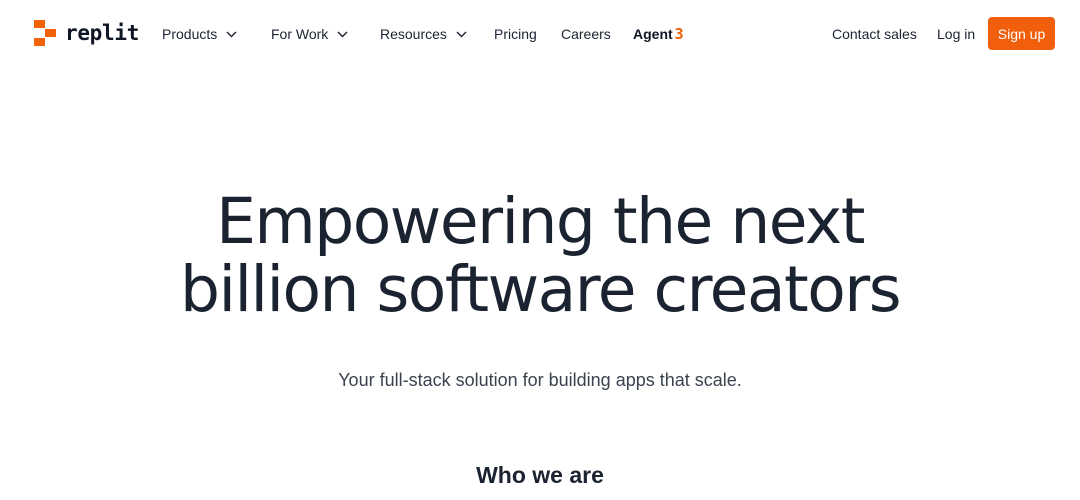 The height and width of the screenshot is (500, 1080). I want to click on nav-careers-label: Careers, so click(586, 34).